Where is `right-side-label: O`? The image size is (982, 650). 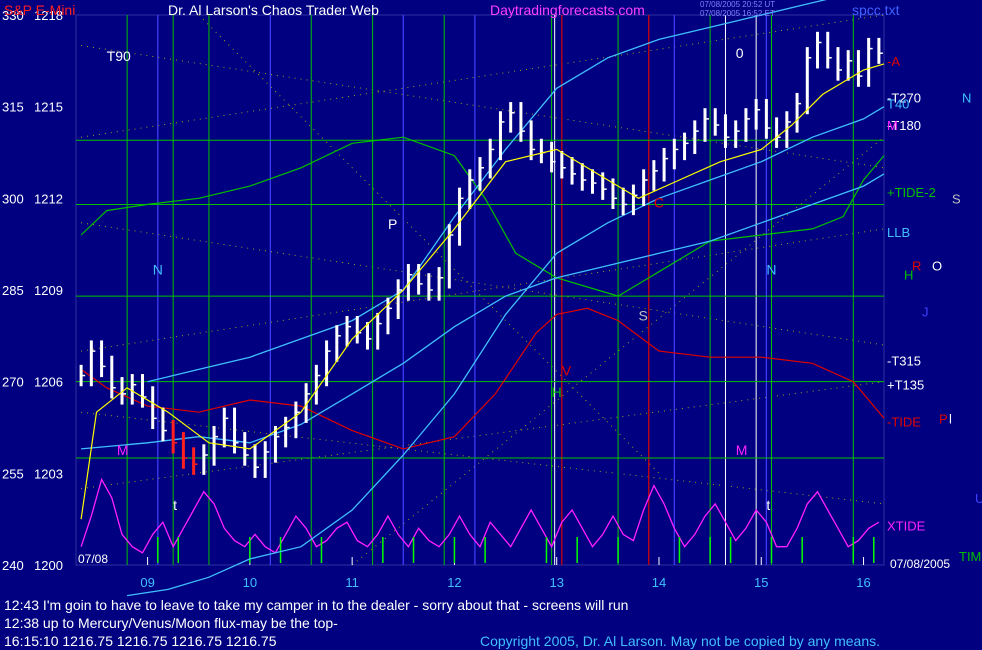 right-side-label: O is located at coordinates (937, 266).